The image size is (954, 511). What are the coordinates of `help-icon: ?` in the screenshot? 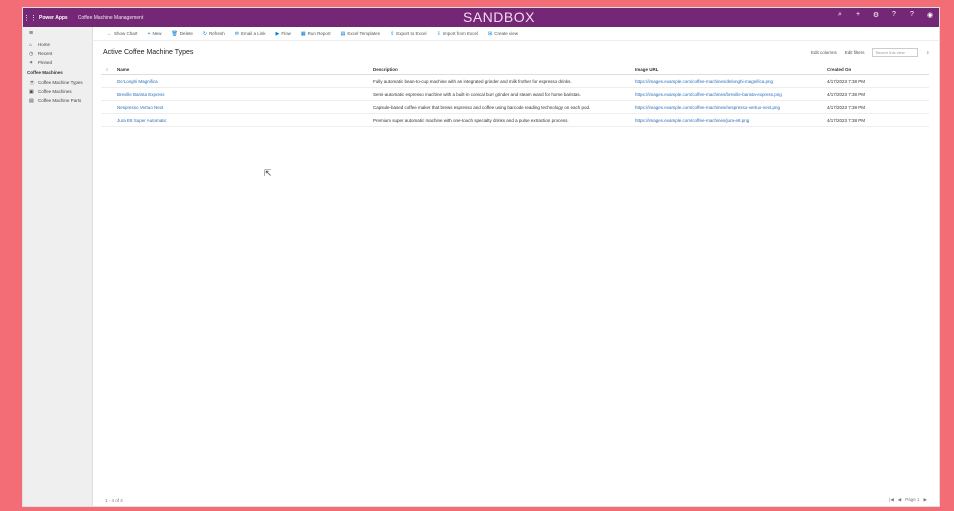 It's located at (894, 15).